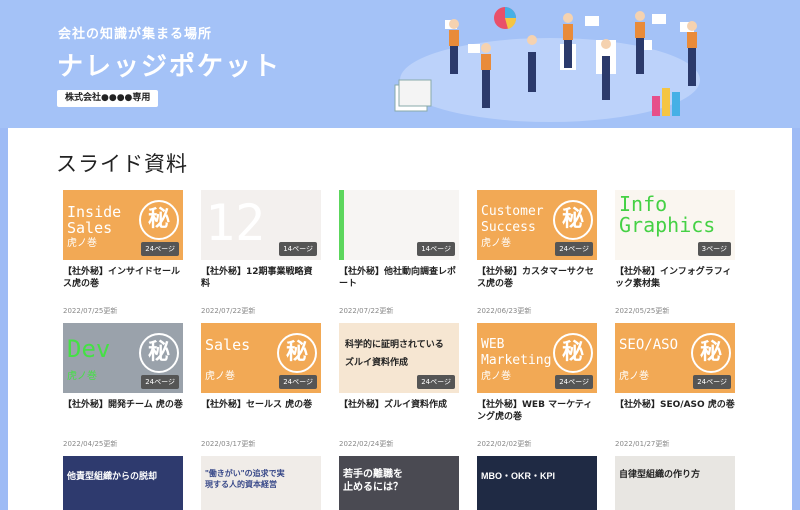 Image resolution: width=800 pixels, height=510 pixels. I want to click on slide-card: 若手の離職を止めるには？, so click(399, 483).